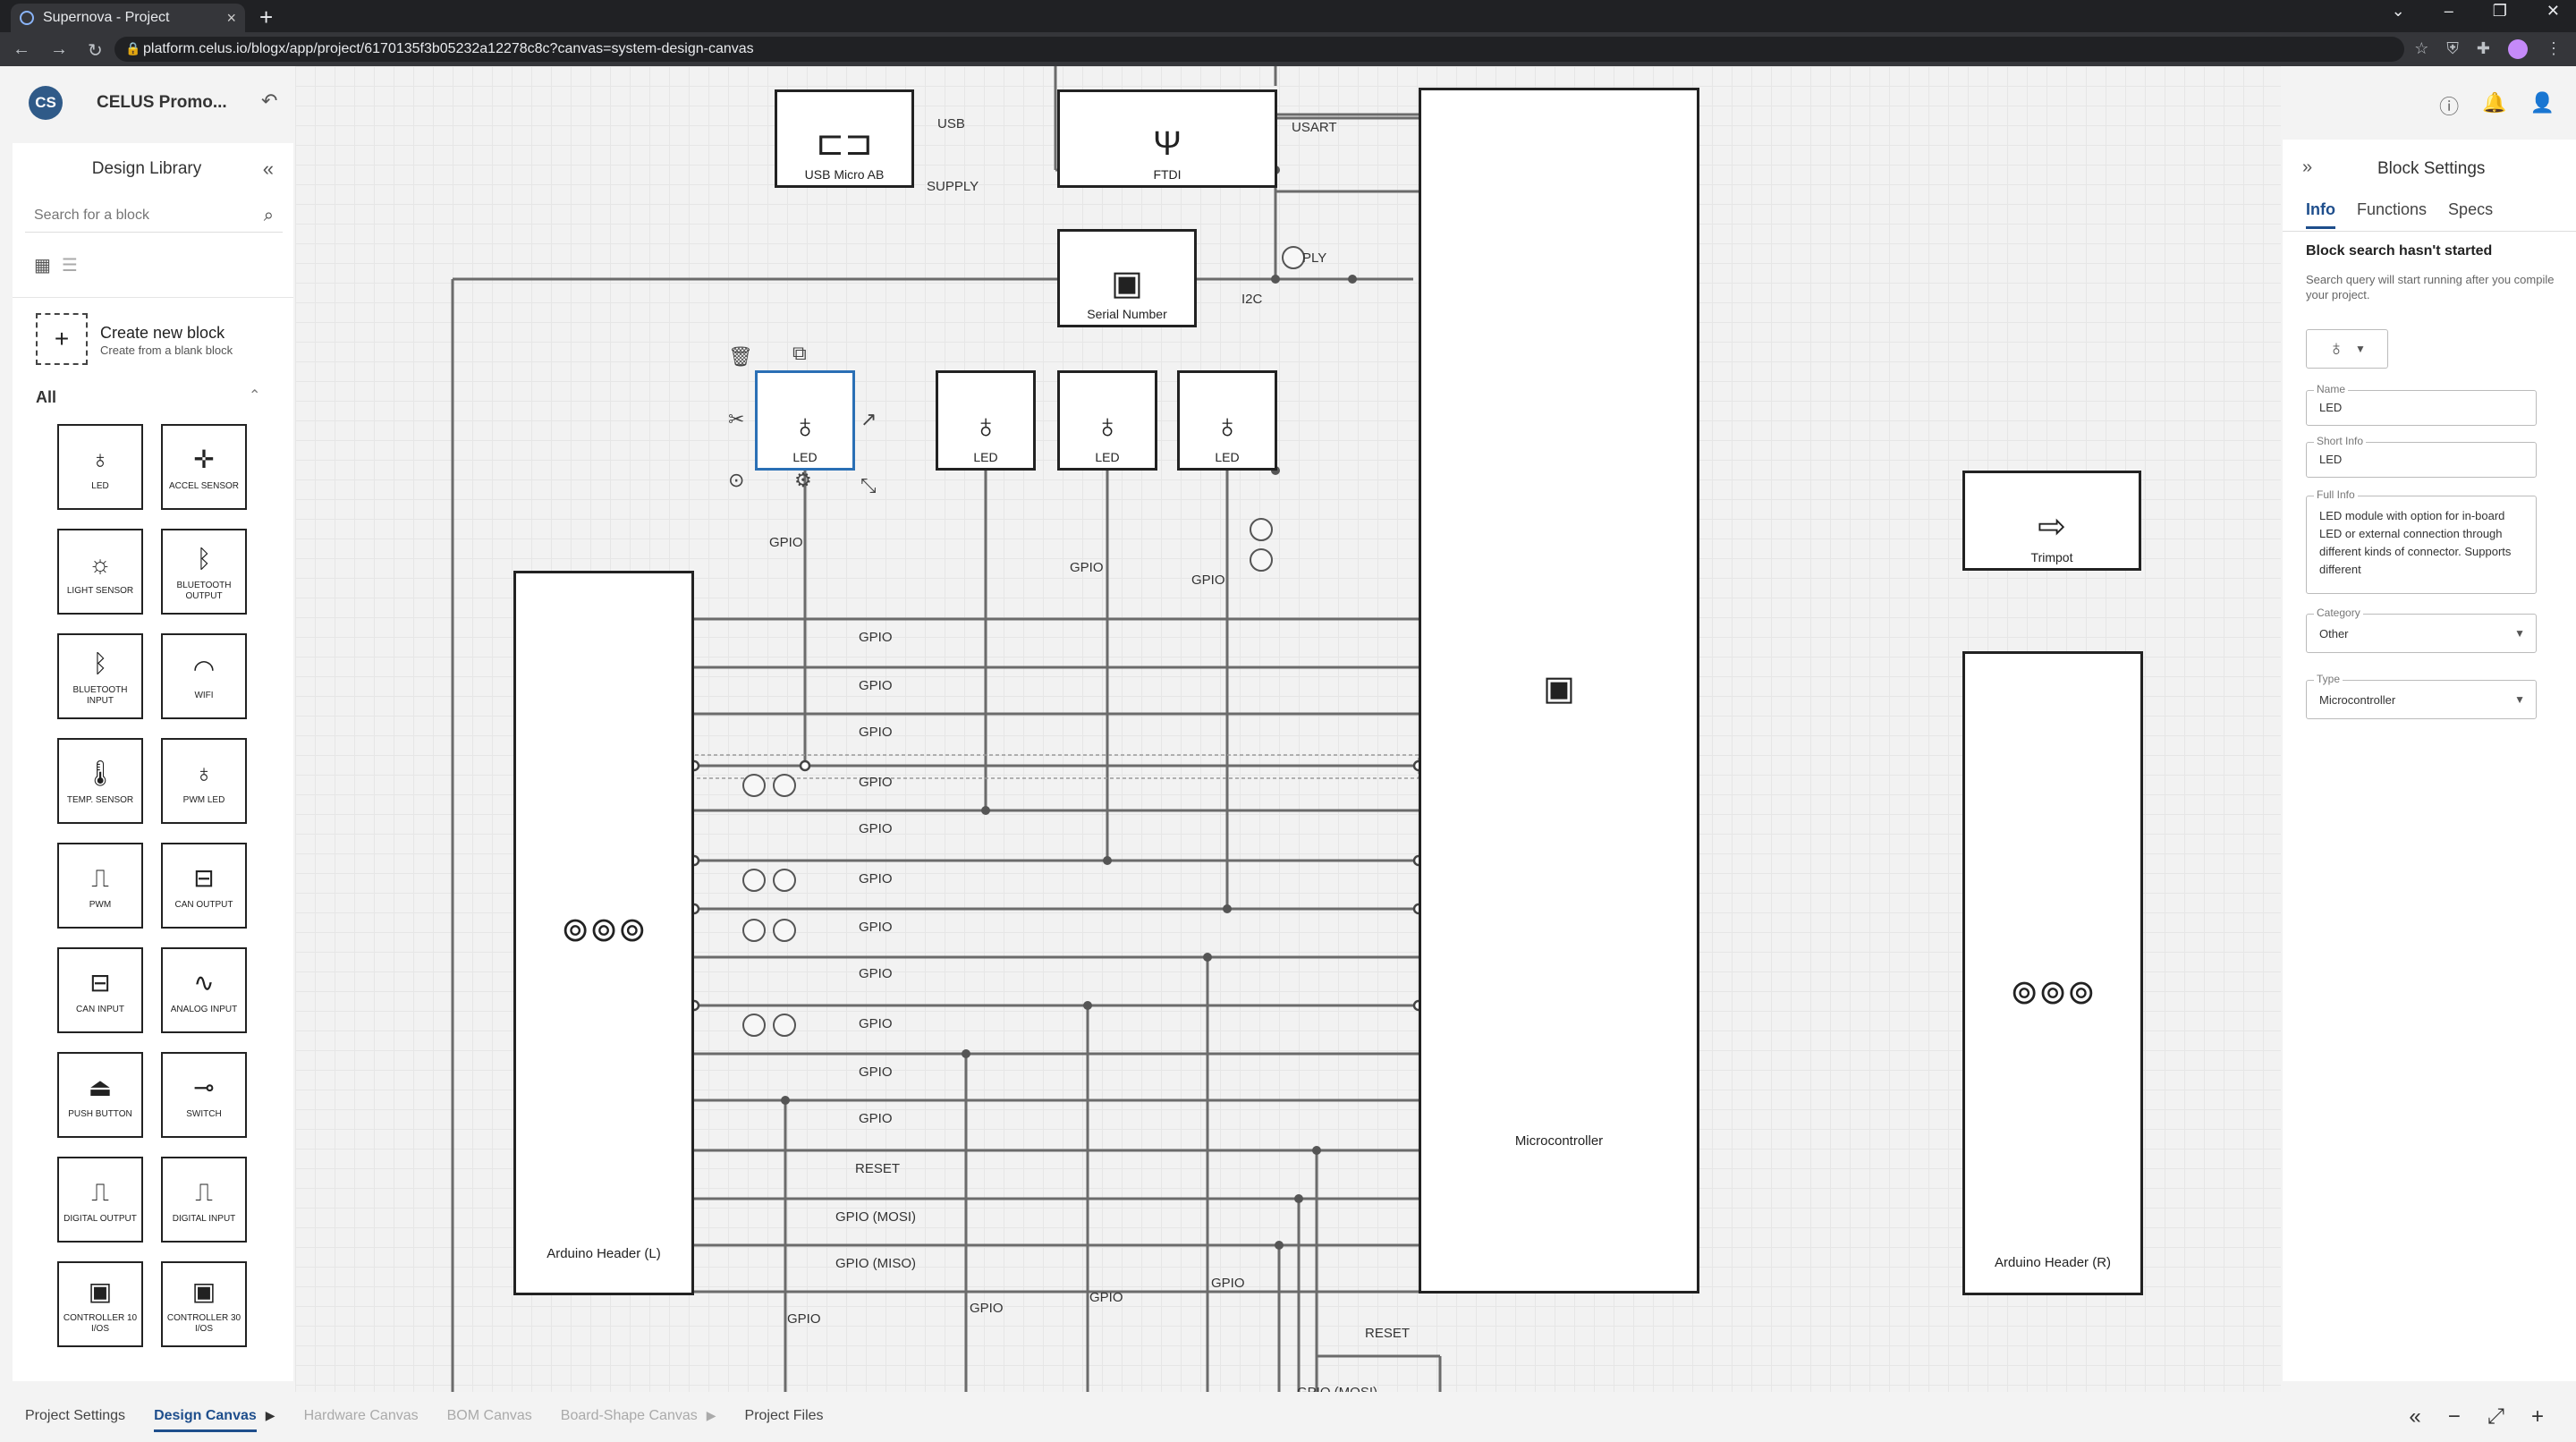  I want to click on library-item-pwm: ⎍ PWM, so click(100, 886).